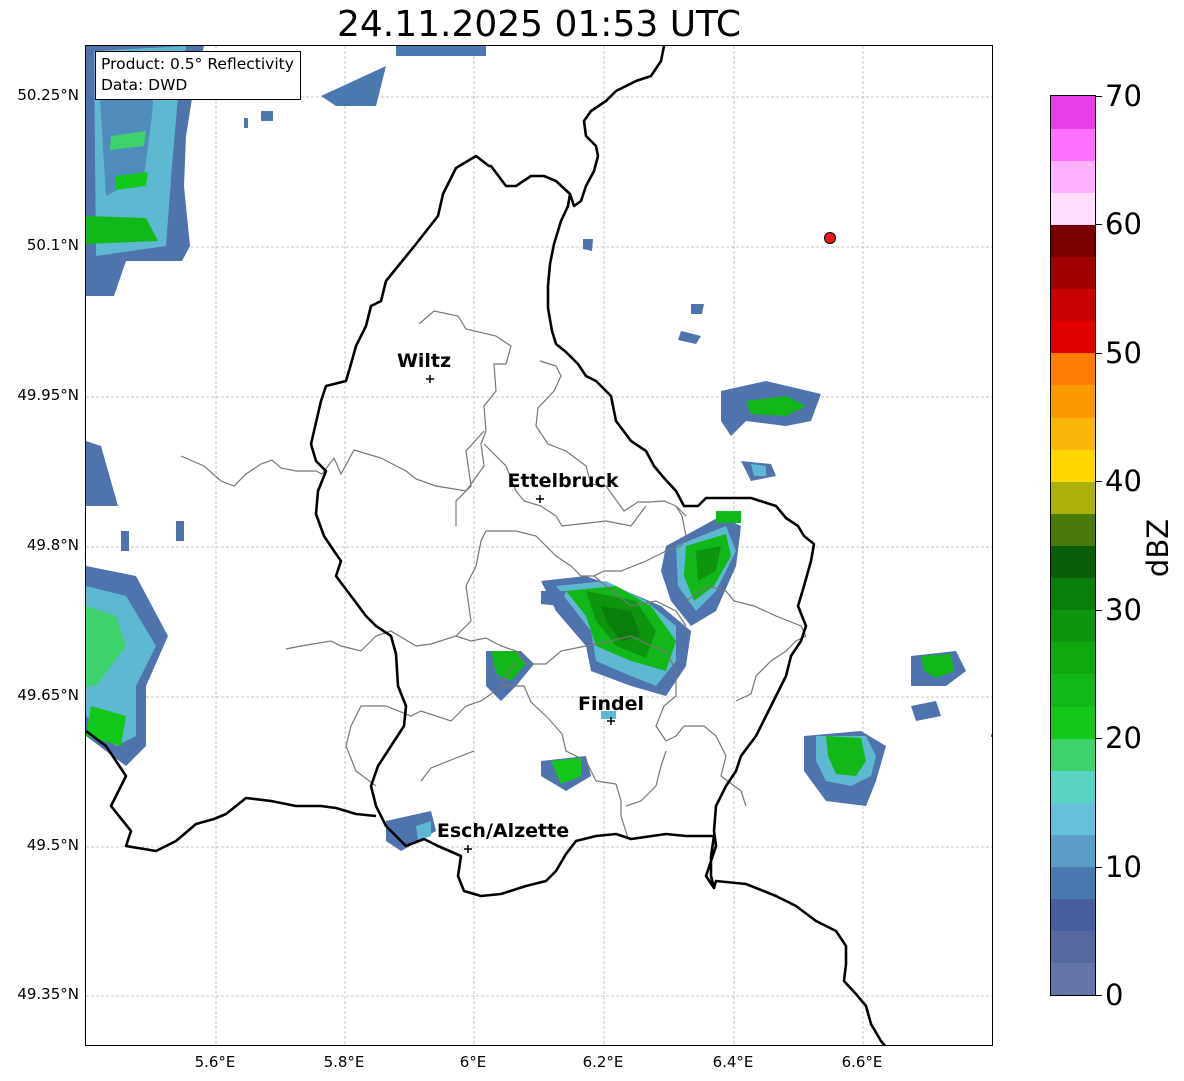 This screenshot has height=1081, width=1184. I want to click on city-label-ettelbruck: Ettelbruck, so click(563, 481).